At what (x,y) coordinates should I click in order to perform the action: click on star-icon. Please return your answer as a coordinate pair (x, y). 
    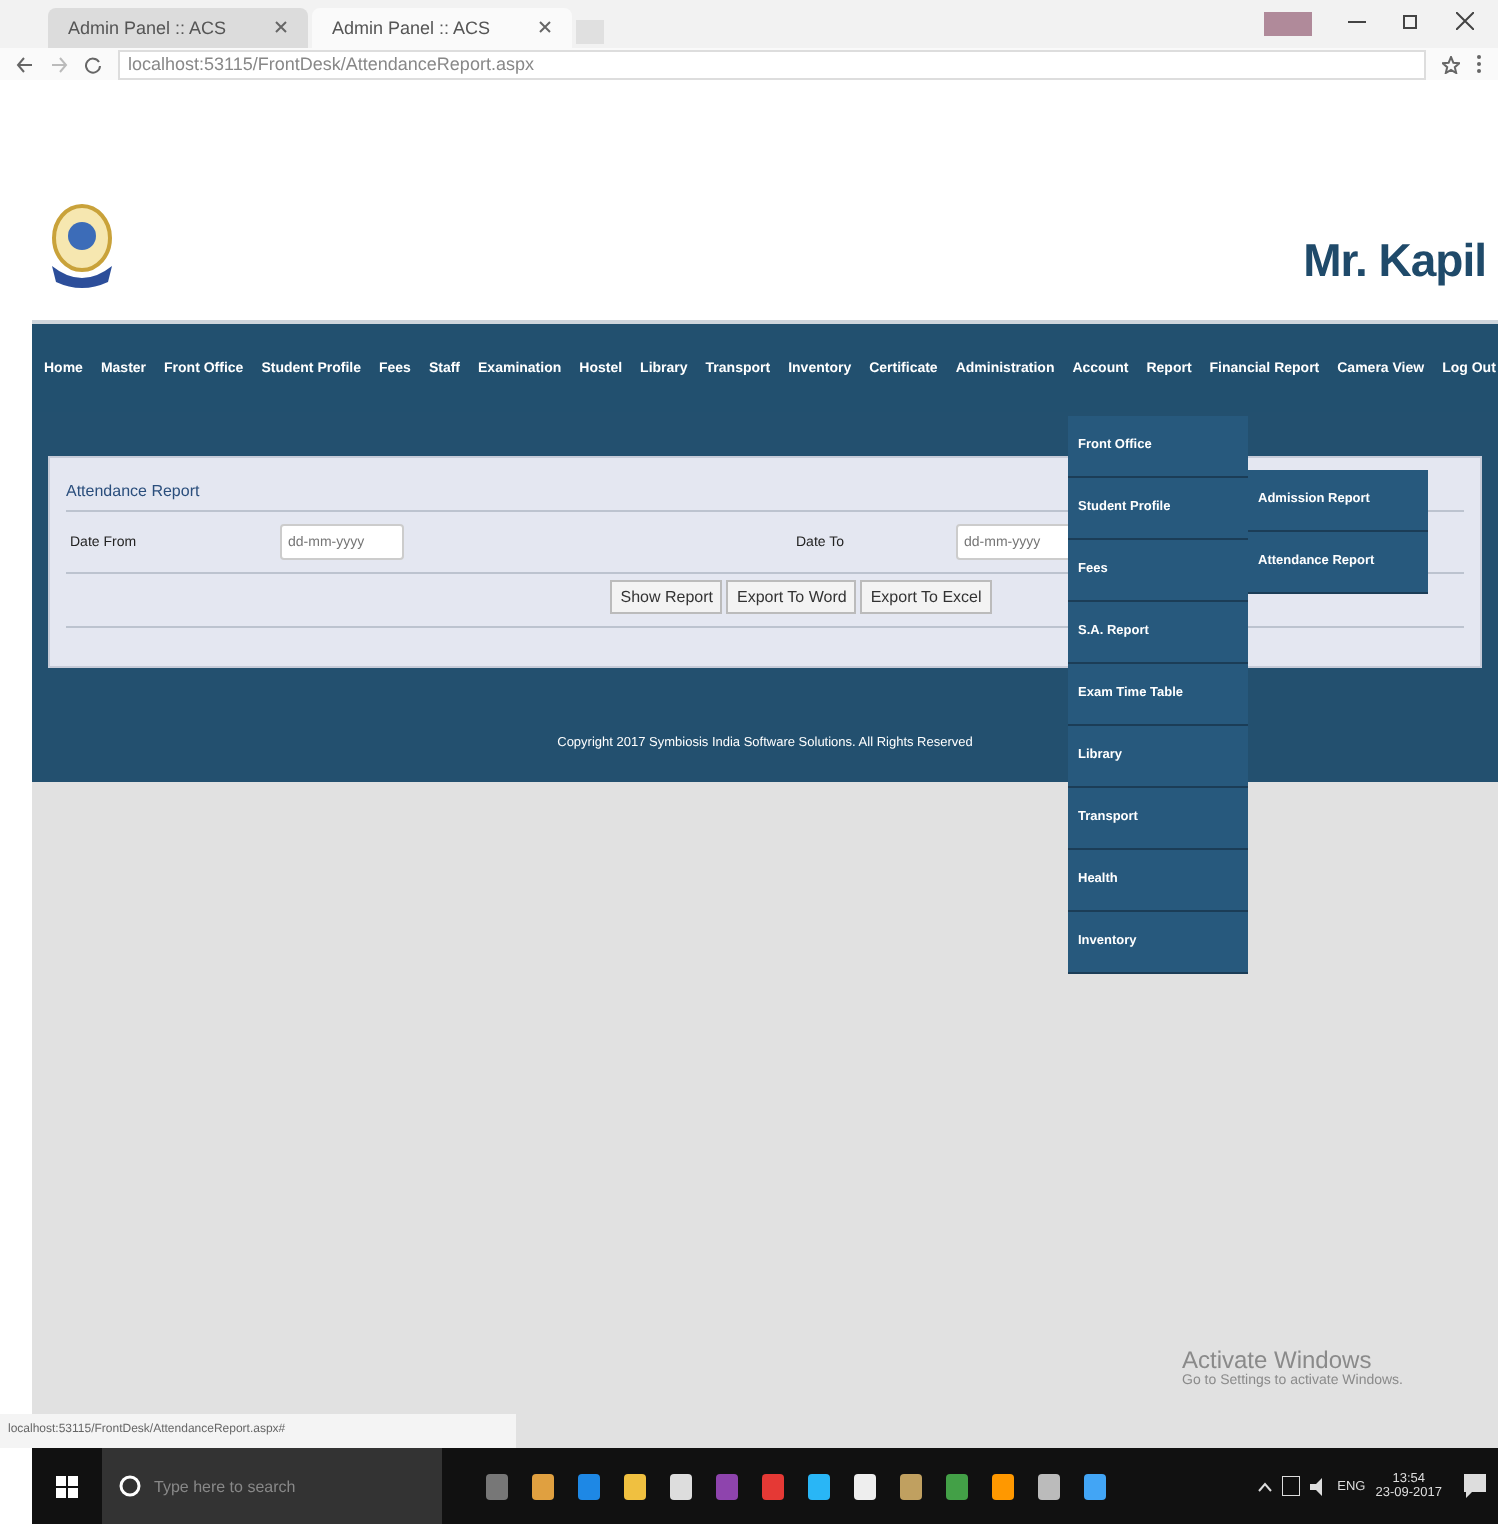
    Looking at the image, I should click on (1451, 64).